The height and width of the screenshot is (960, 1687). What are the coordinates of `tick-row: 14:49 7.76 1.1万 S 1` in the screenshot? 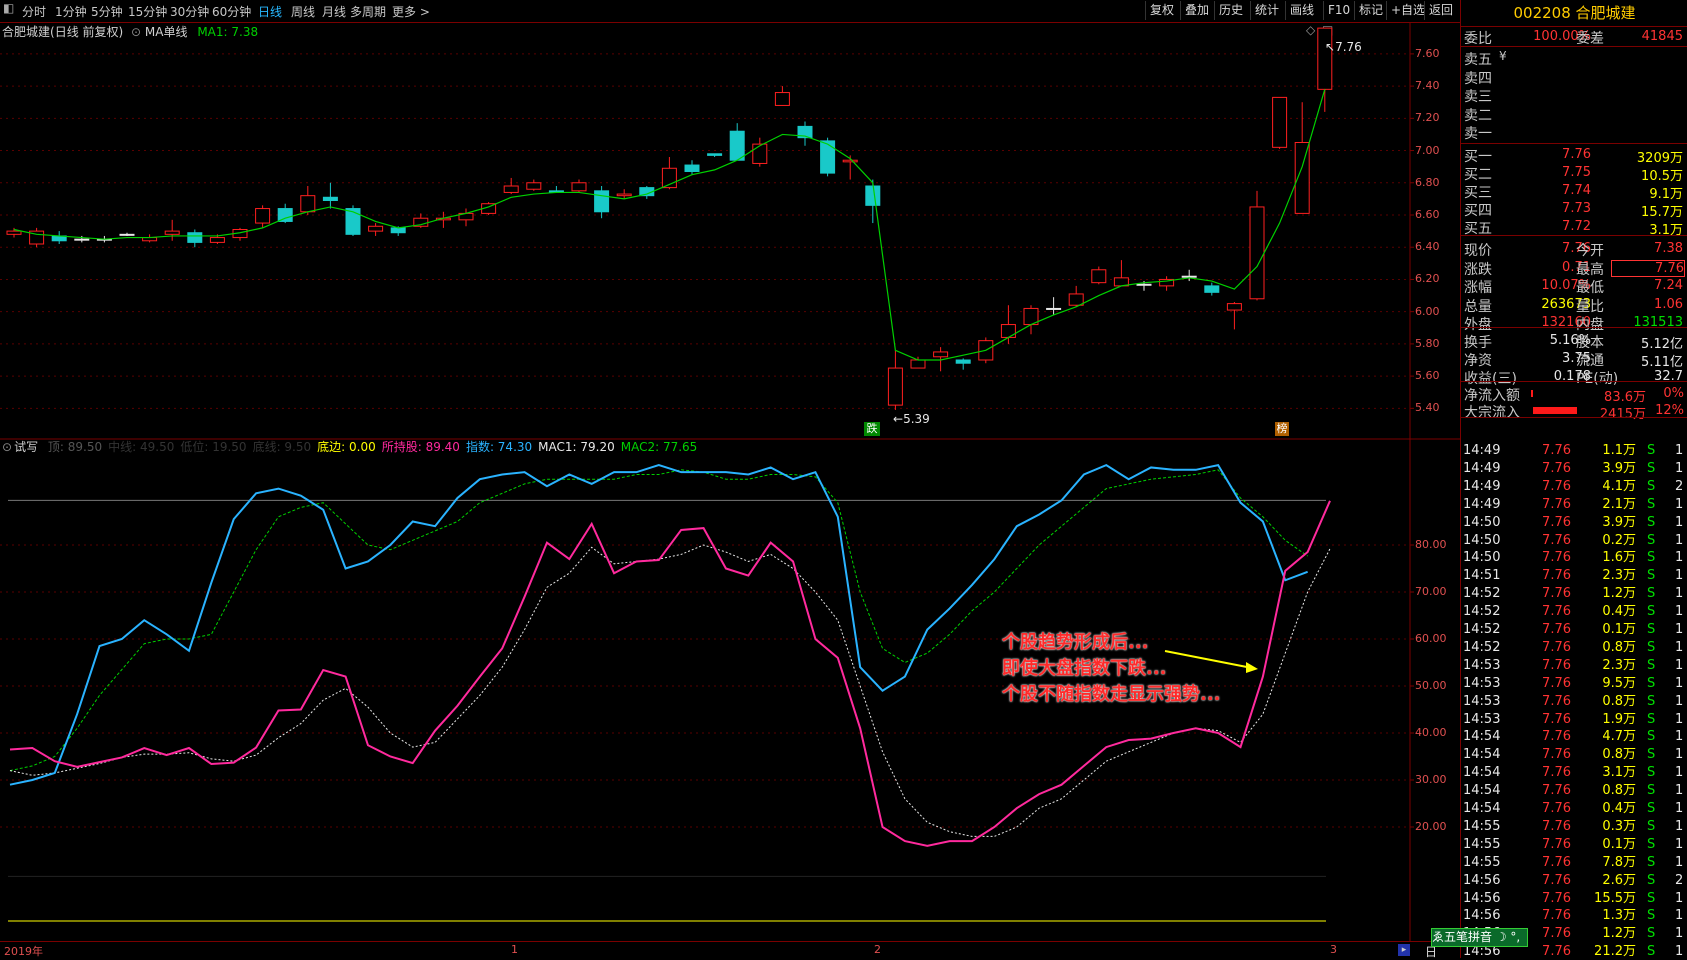 It's located at (1574, 450).